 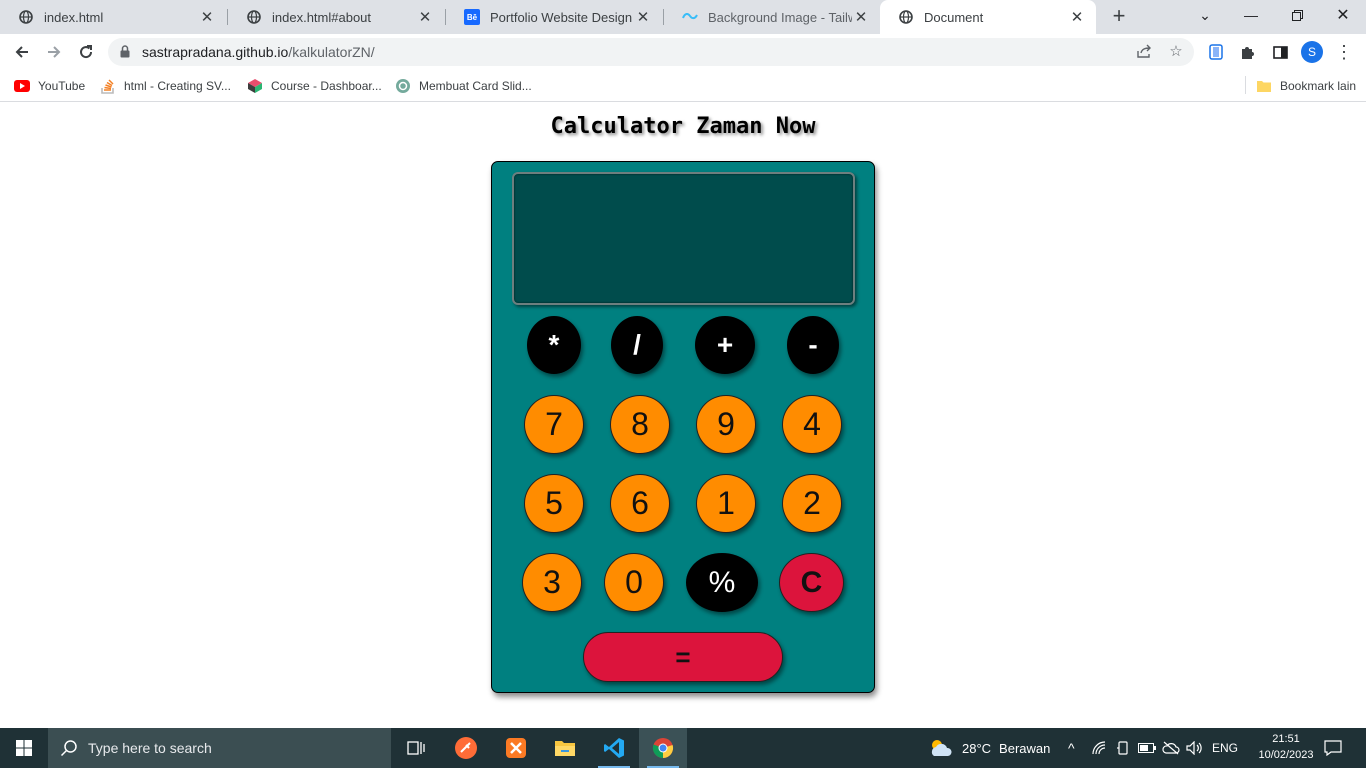 I want to click on digit-9-button: 9, so click(x=726, y=424).